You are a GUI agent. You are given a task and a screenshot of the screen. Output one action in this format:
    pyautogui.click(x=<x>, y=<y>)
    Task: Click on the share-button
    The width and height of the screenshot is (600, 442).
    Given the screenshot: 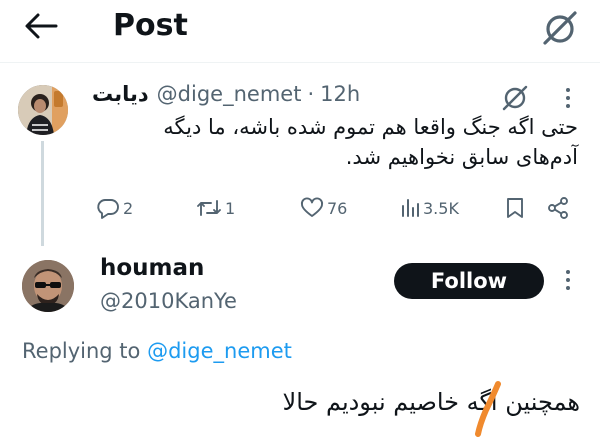 What is the action you would take?
    pyautogui.click(x=558, y=208)
    